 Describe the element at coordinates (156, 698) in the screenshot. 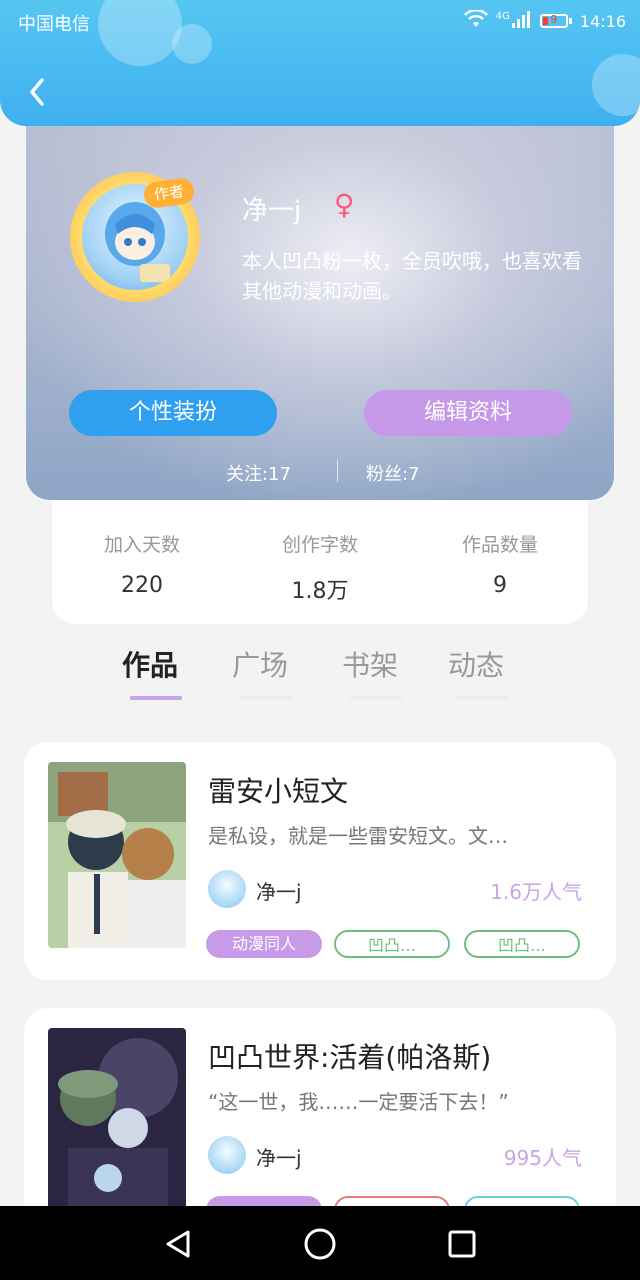

I see `tab-active-indicator` at that location.